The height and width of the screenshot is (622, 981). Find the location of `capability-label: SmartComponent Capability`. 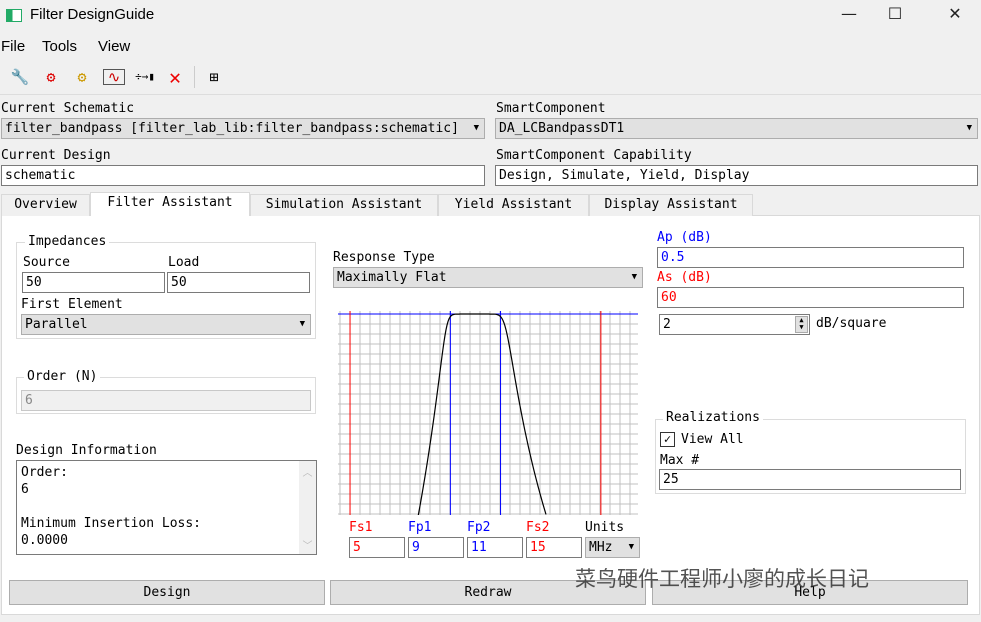

capability-label: SmartComponent Capability is located at coordinates (594, 155).